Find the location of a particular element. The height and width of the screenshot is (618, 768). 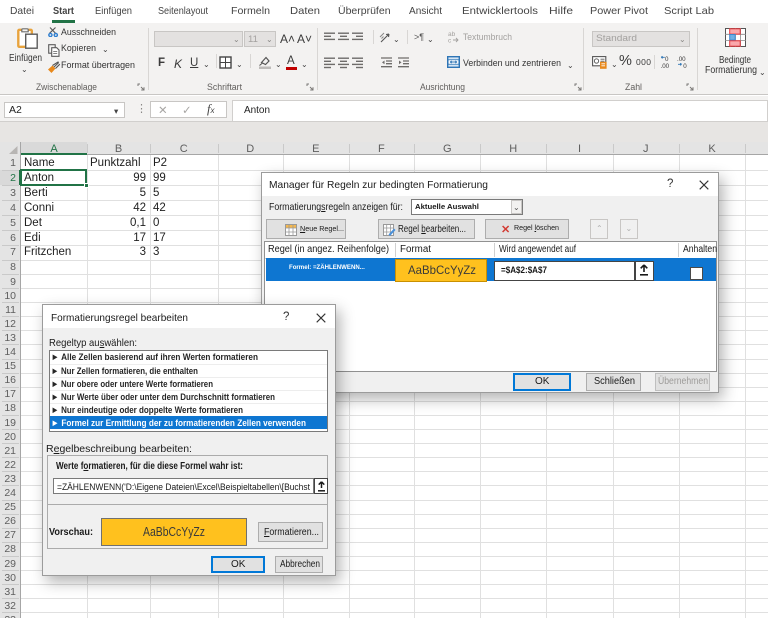

svg-text: 0 is located at coordinates (685, 65).